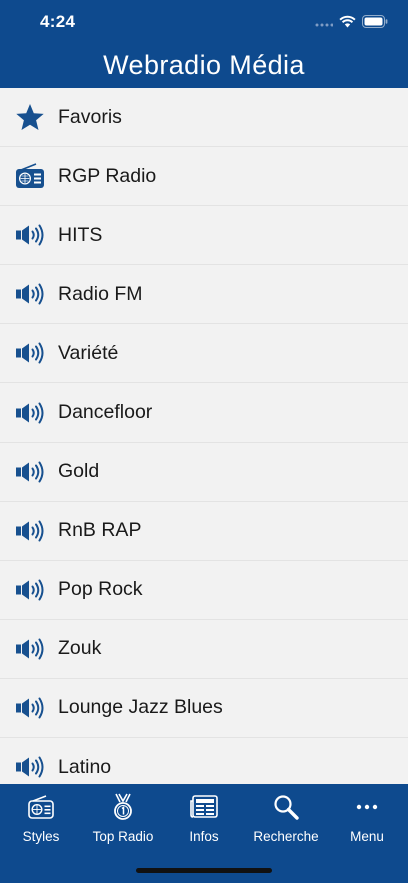 This screenshot has width=408, height=883. Describe the element at coordinates (204, 531) in the screenshot. I see `list-item-rnb-rap: RnB RAP` at that location.